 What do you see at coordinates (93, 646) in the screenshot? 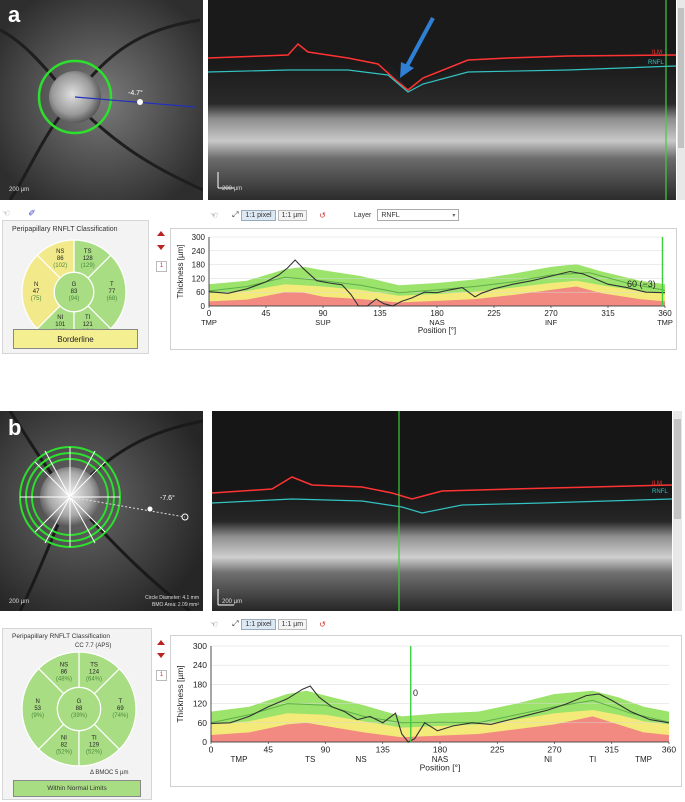
I see `classification-extra-b: CC 7.7 (APS)` at bounding box center [93, 646].